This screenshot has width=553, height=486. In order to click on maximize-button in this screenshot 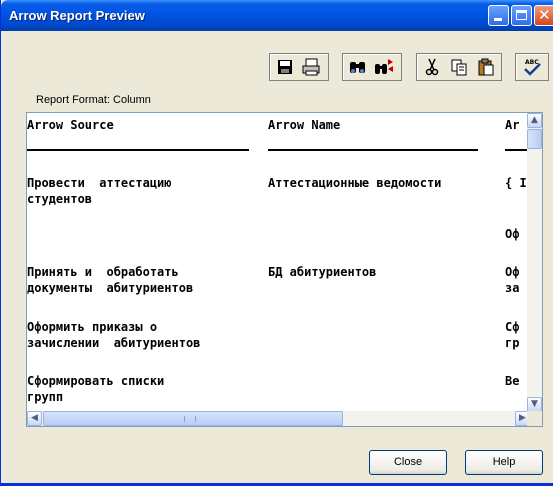, I will do `click(521, 15)`.